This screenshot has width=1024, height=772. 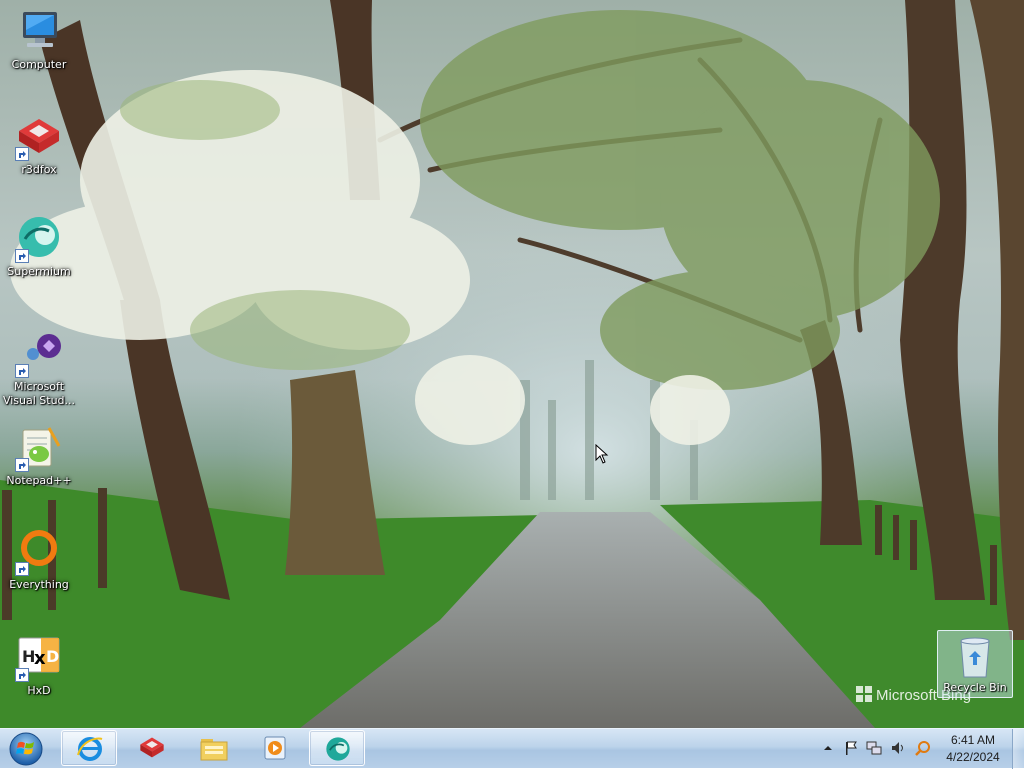 I want to click on network-icon, so click(x=874, y=748).